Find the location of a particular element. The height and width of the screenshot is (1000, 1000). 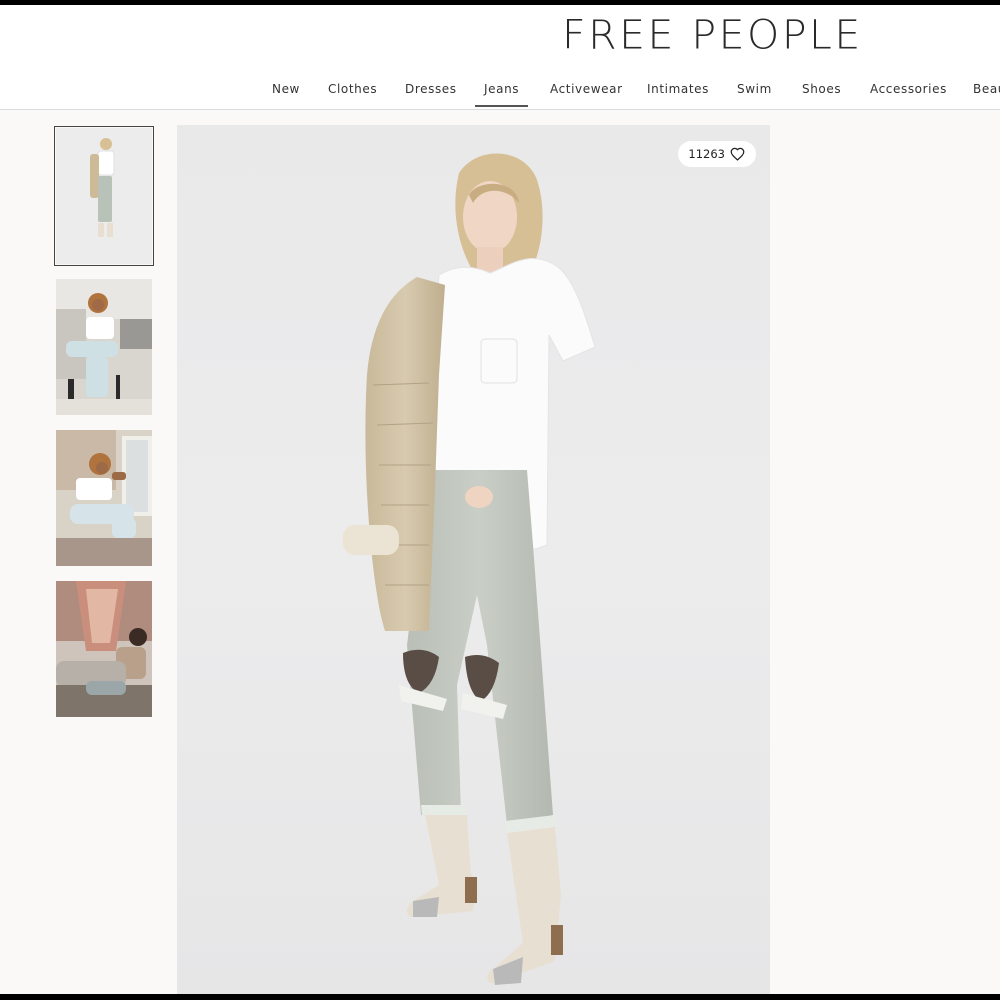

nav-item-accessories: Accessories is located at coordinates (908, 93).